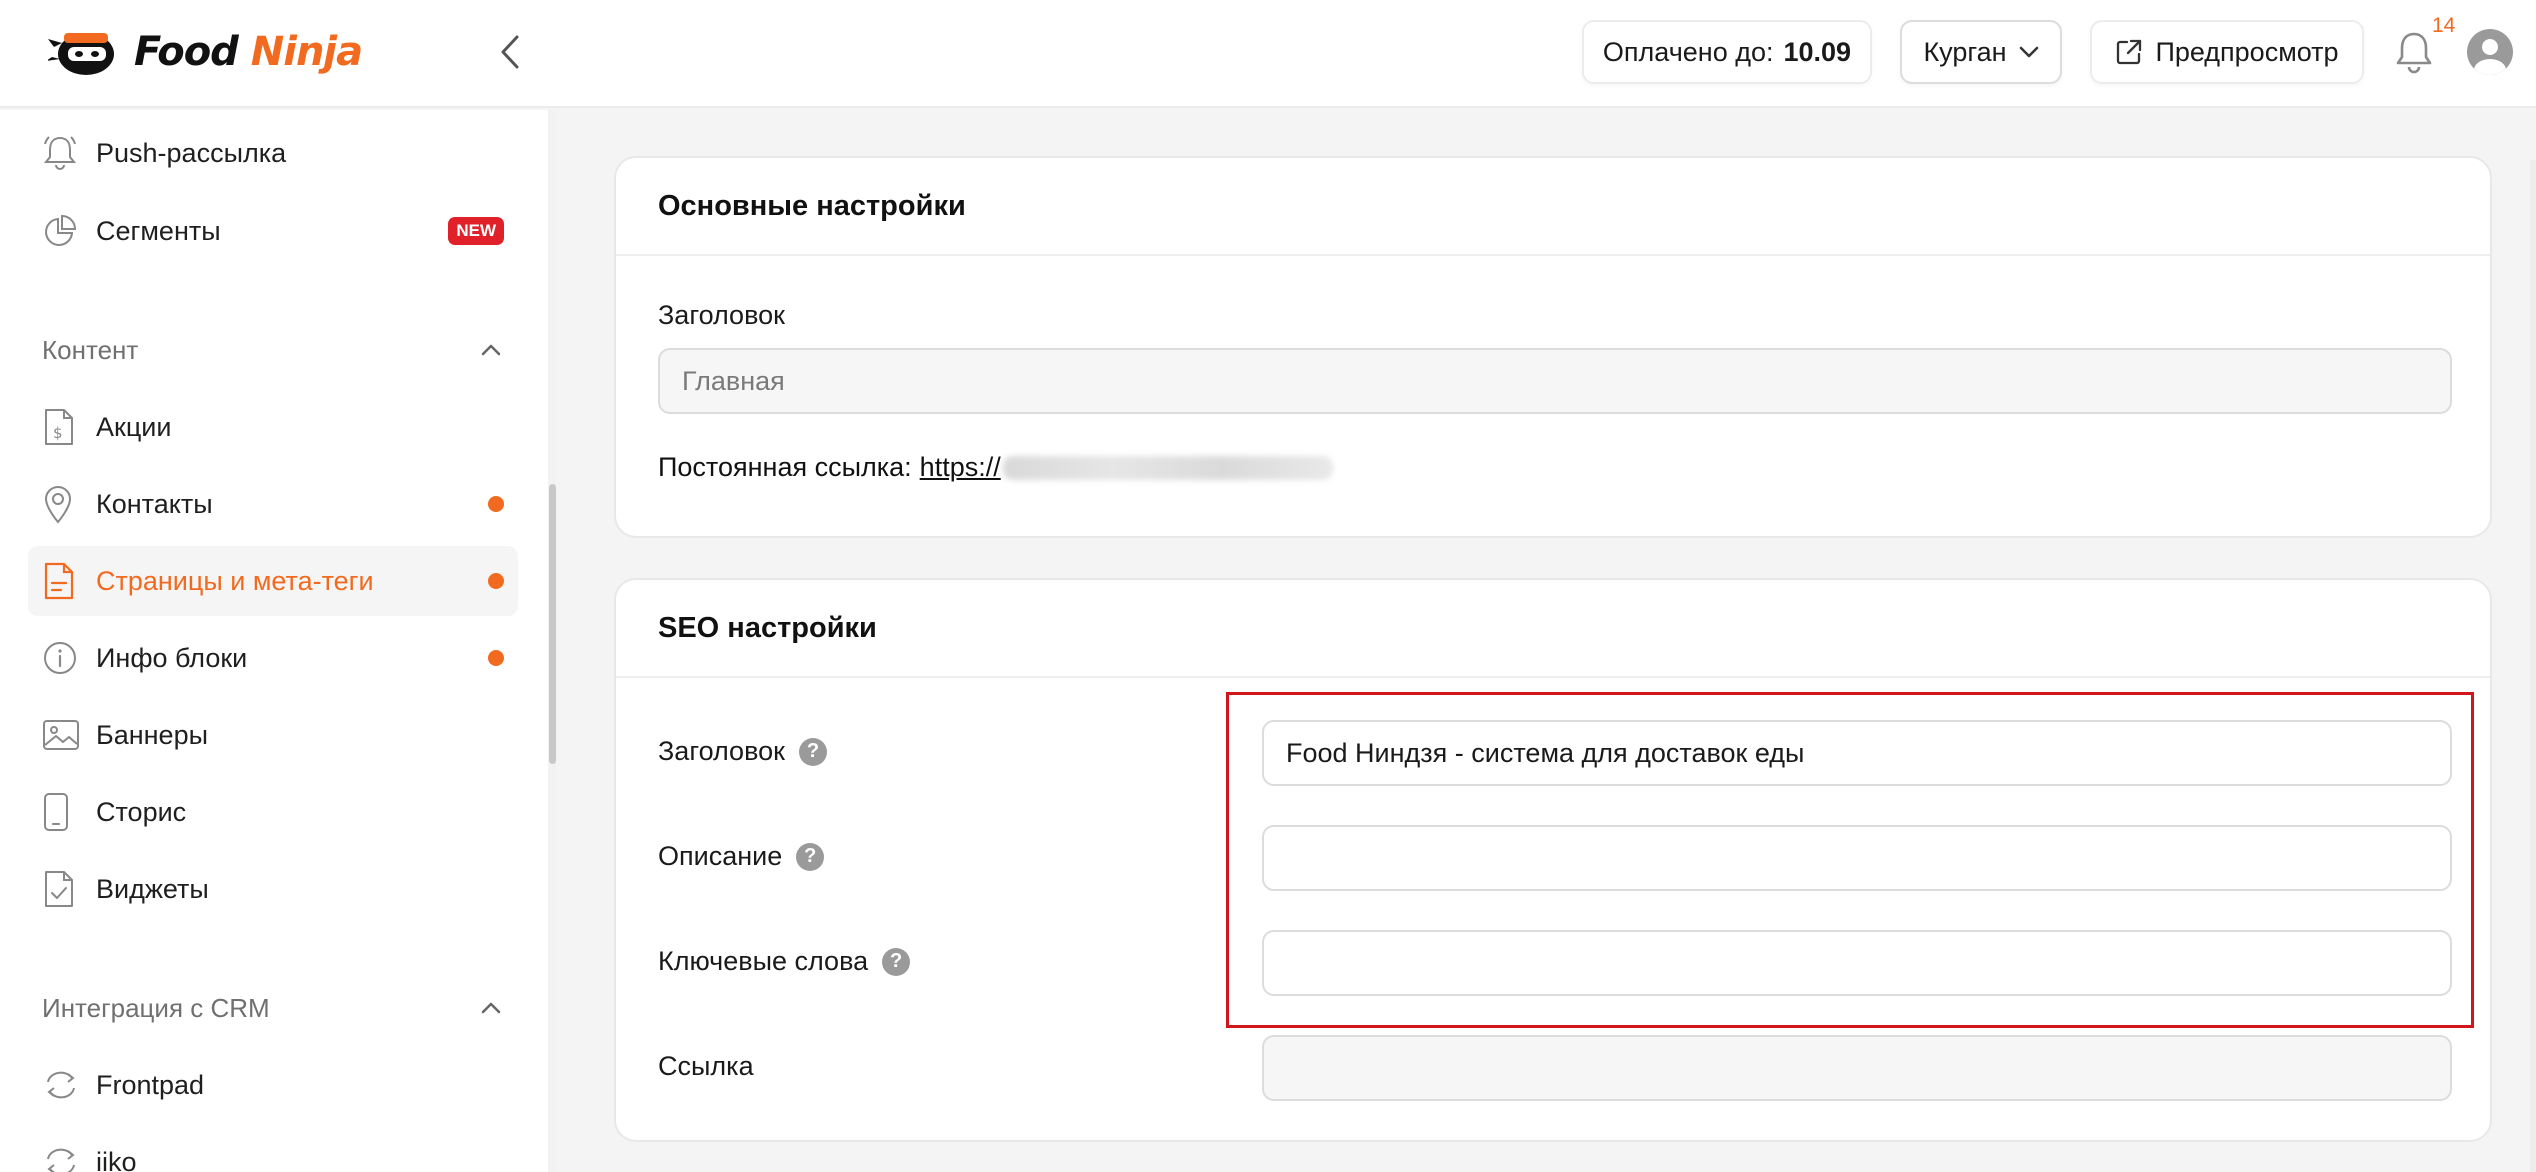 The image size is (2536, 1172). I want to click on heading-label: Заголовок, so click(721, 315).